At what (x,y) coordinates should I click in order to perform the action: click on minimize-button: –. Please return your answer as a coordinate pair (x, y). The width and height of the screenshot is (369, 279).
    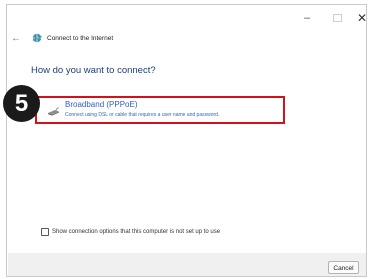
    Looking at the image, I should click on (307, 18).